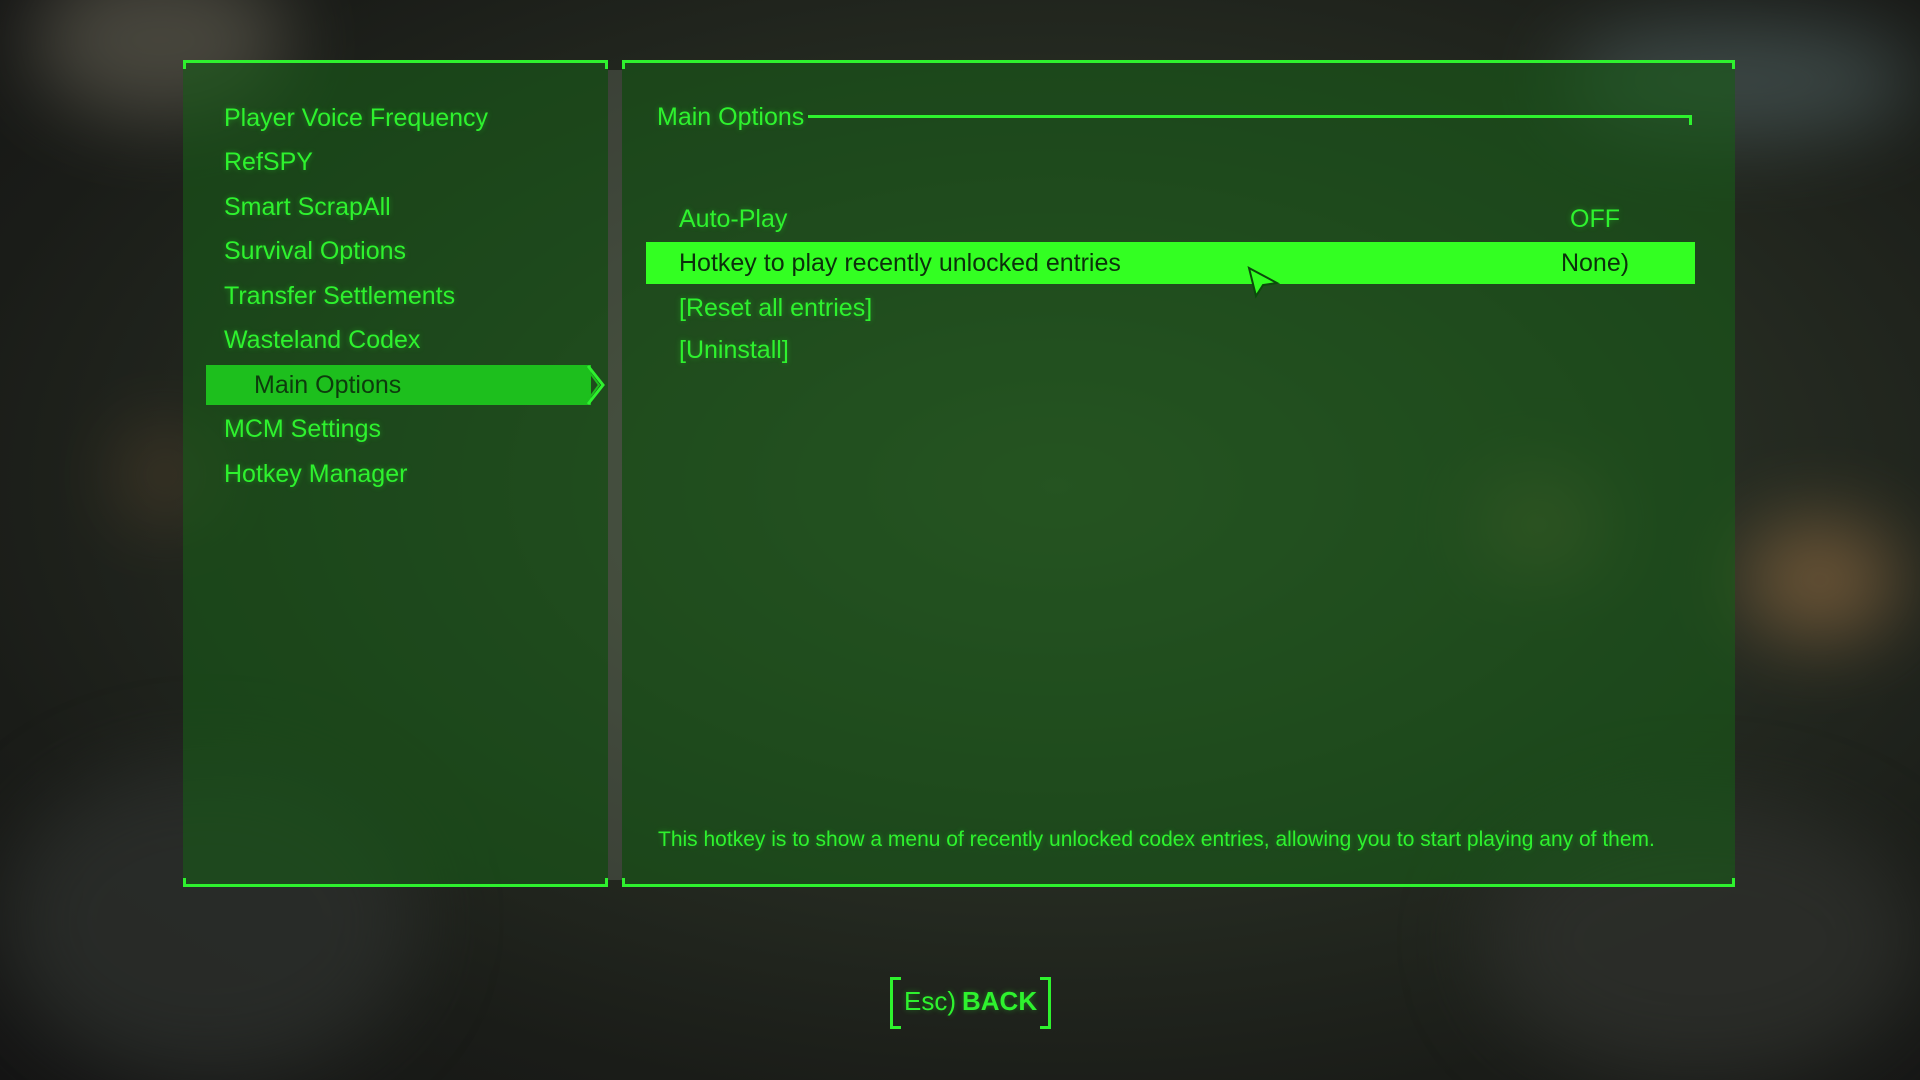  I want to click on menu-item-wasteland-codex: Wasteland Codex, so click(322, 340).